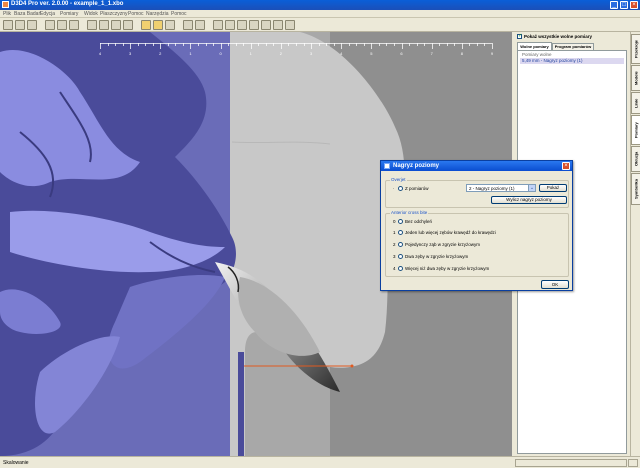 The width and height of the screenshot is (640, 468). Describe the element at coordinates (394, 232) in the screenshot. I see `option-number: 1` at that location.